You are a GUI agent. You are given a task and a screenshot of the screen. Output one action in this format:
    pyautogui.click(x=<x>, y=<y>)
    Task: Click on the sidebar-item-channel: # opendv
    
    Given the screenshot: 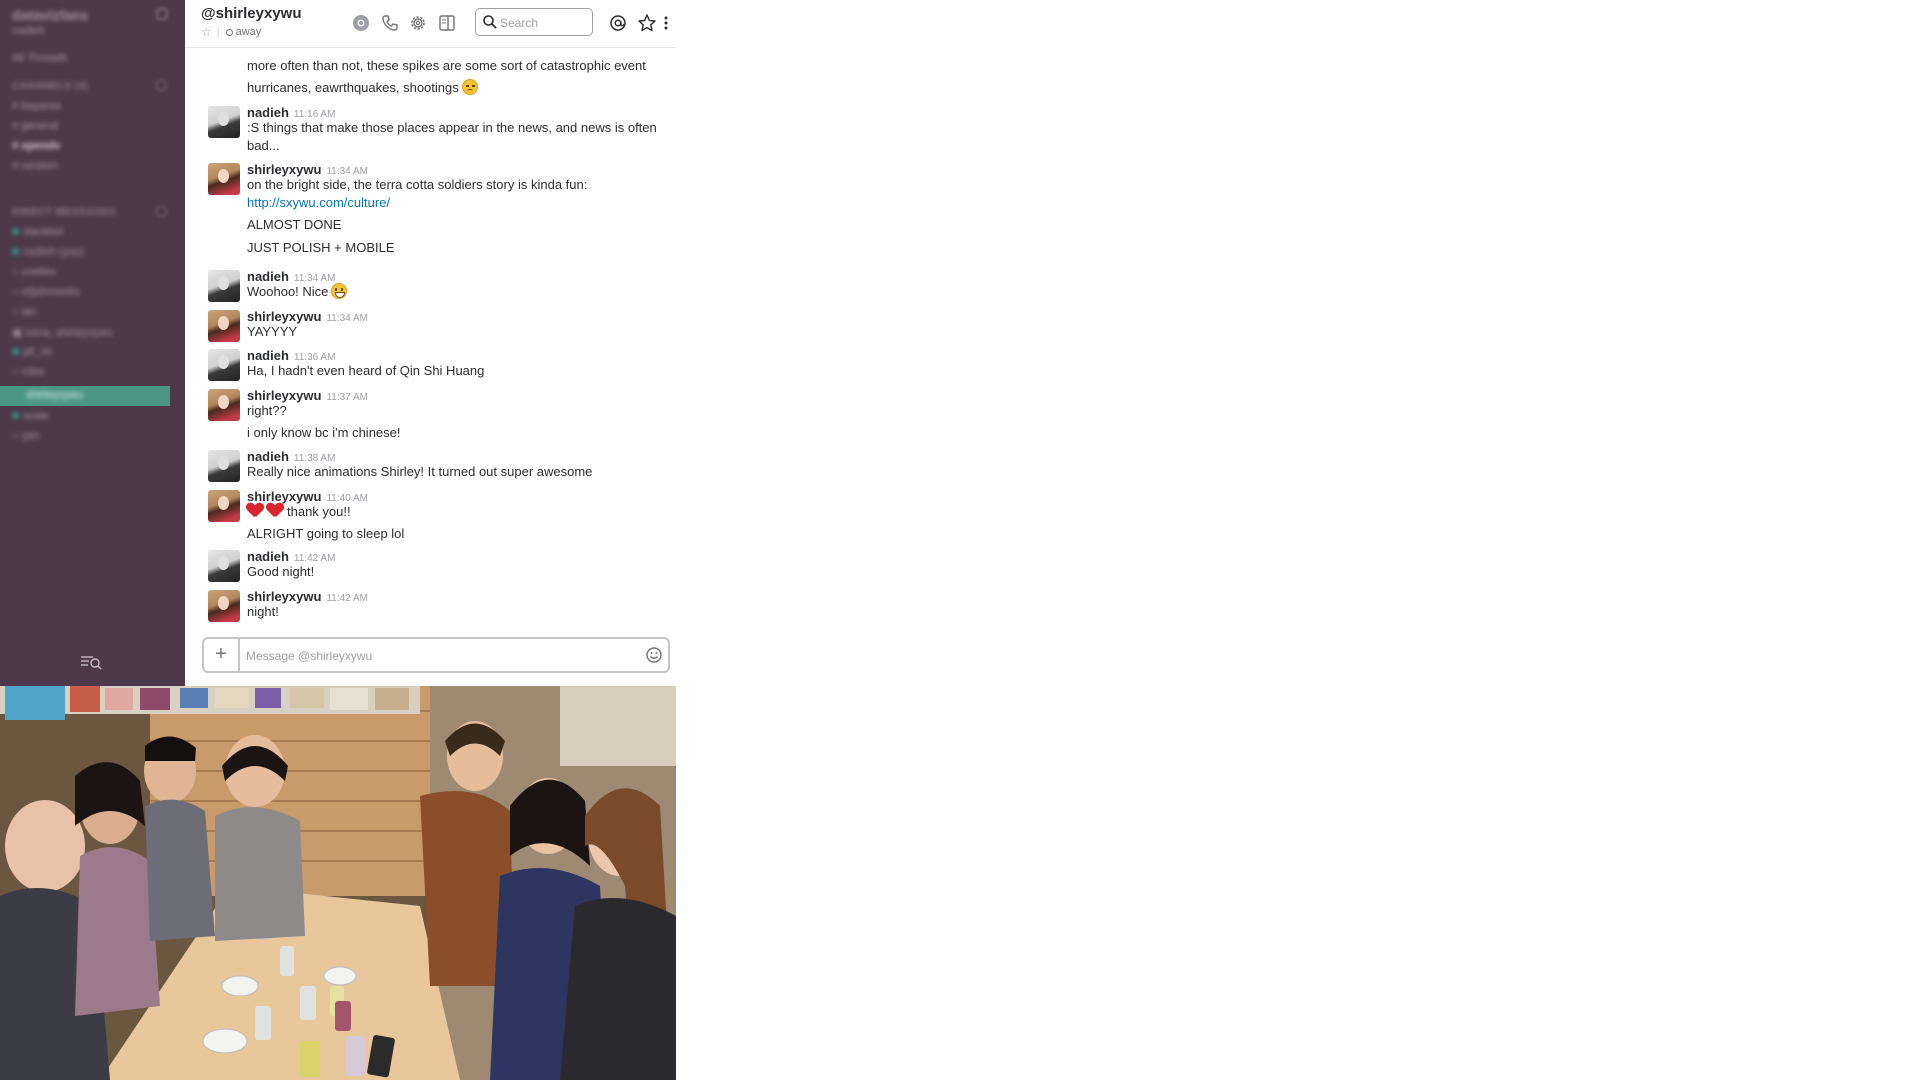 What is the action you would take?
    pyautogui.click(x=36, y=146)
    